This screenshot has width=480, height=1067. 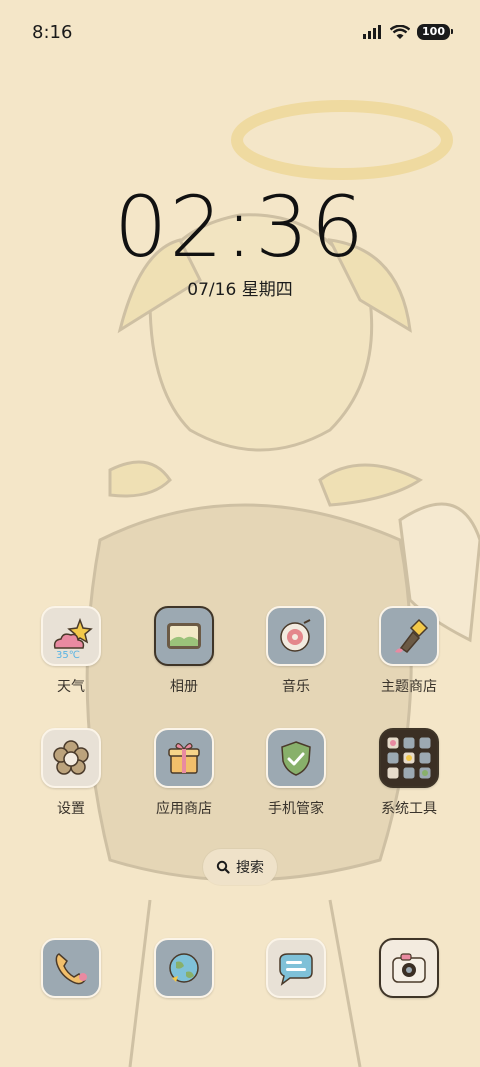 I want to click on messages-icon, so click(x=296, y=968).